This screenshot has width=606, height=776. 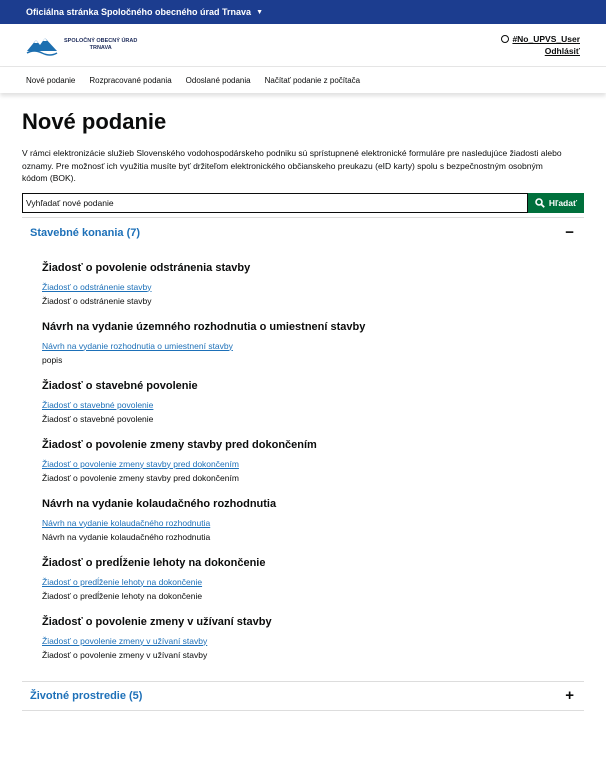 What do you see at coordinates (562, 51) in the screenshot?
I see `logout-link: Odhlásiť` at bounding box center [562, 51].